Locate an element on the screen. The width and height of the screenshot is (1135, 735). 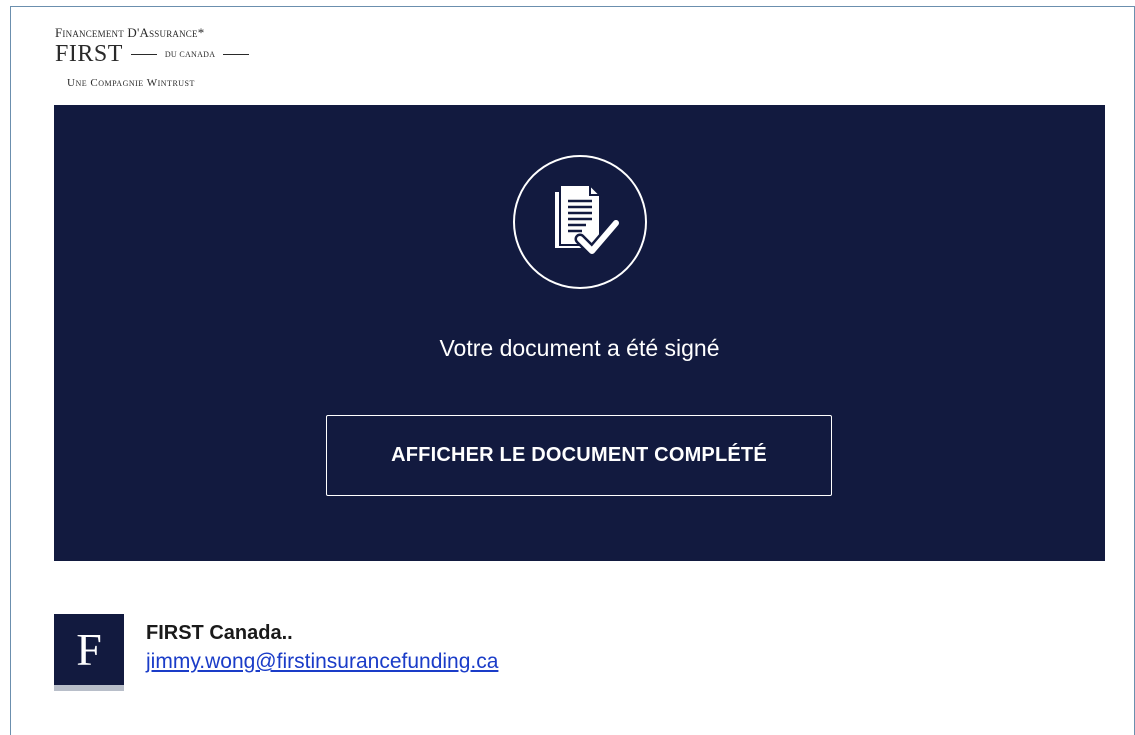
document-check-icon is located at coordinates (580, 222).